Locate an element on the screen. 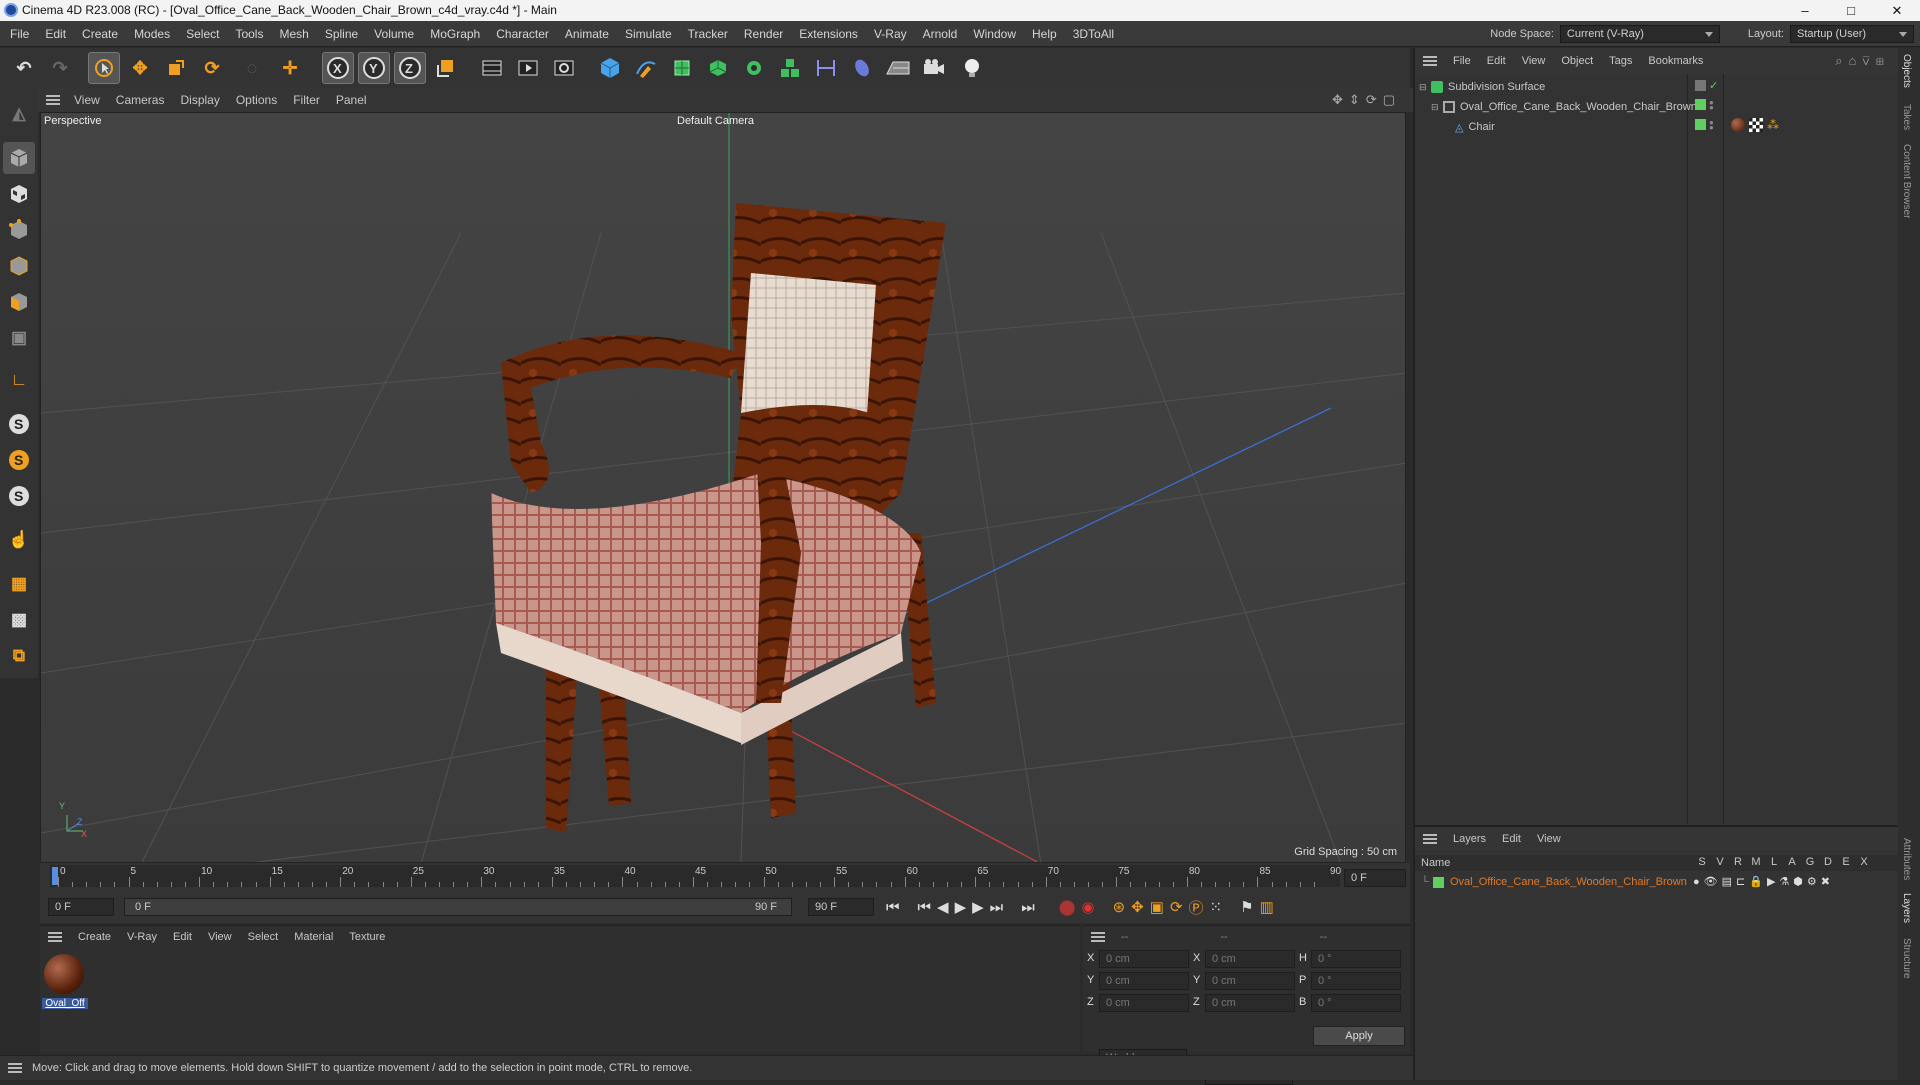  play-icon: ▶ is located at coordinates (961, 907).